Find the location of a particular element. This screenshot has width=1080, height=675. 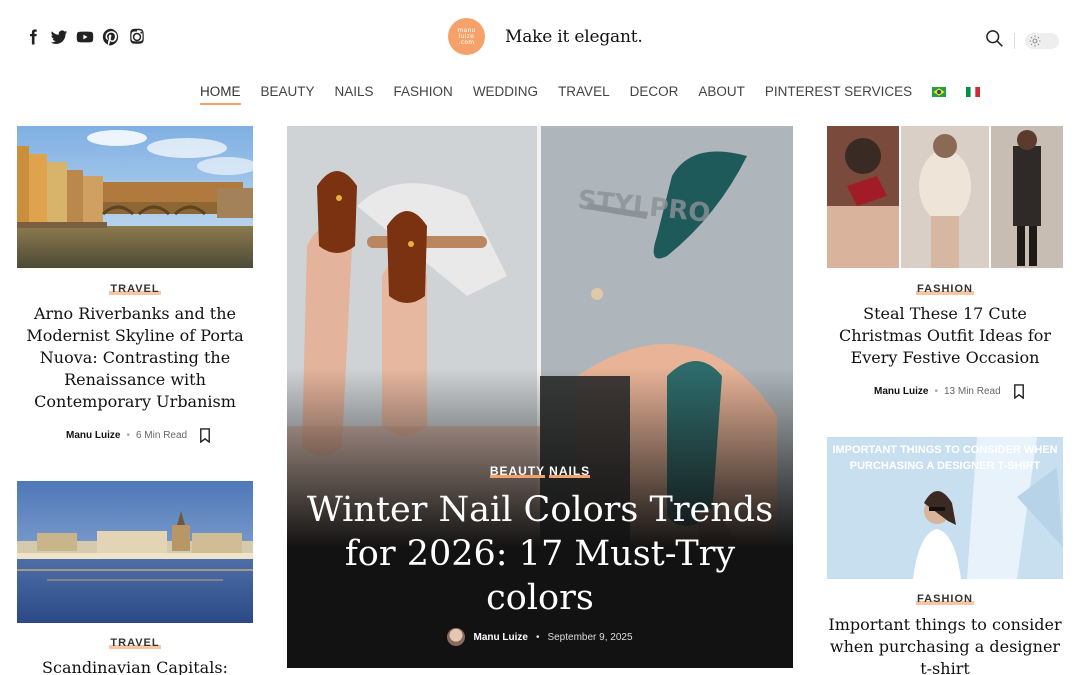

image-caption-line: IMPORTANT THINGS TO CONSIDER WHEN is located at coordinates (944, 450).